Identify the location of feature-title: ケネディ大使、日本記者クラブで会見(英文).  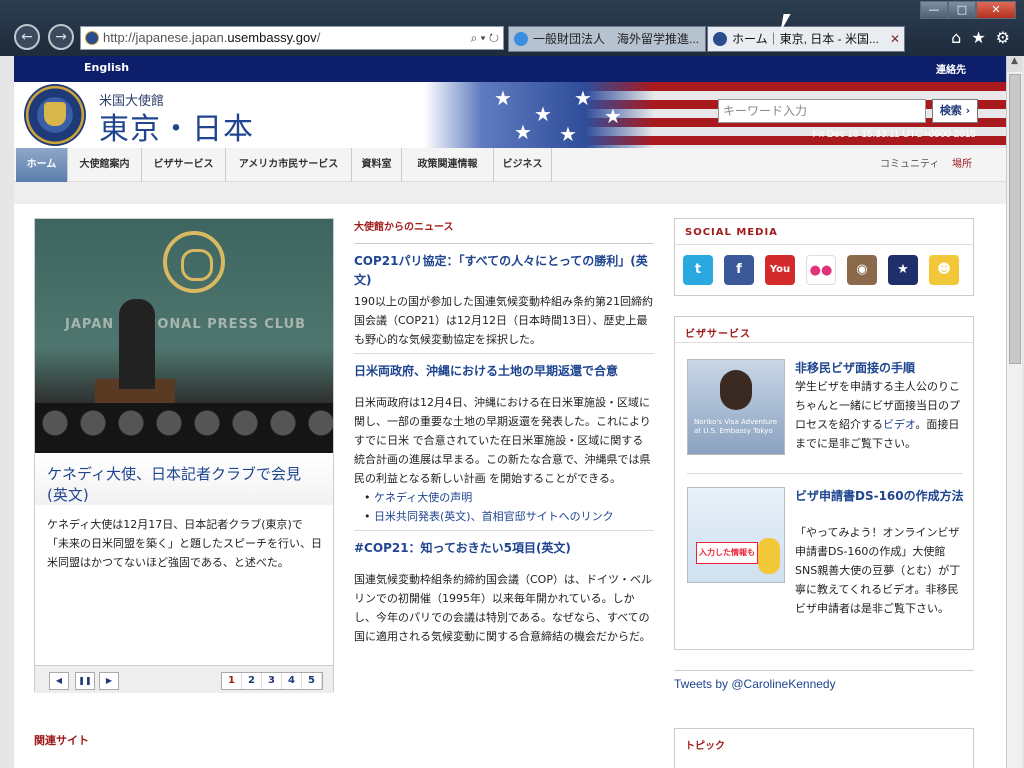
(184, 479).